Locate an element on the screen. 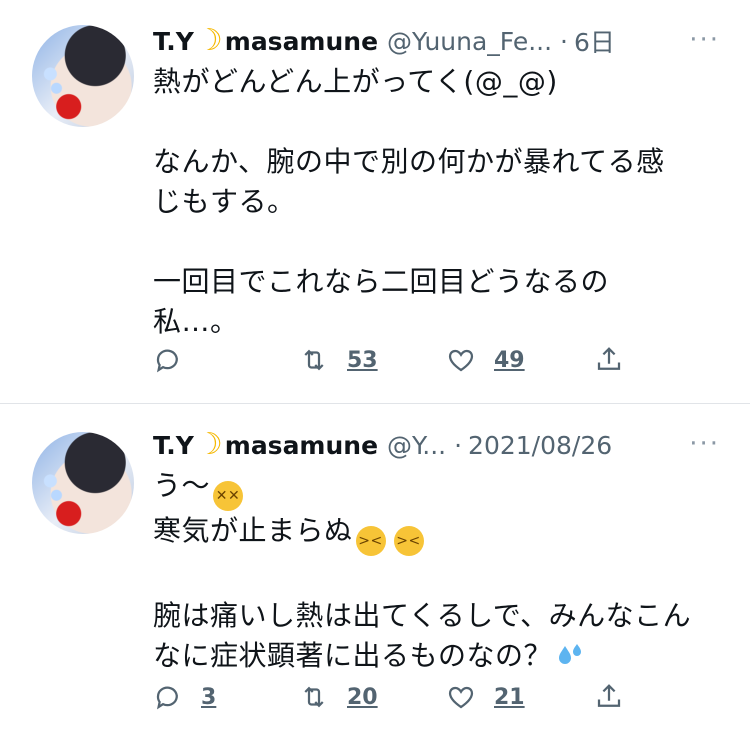 Image resolution: width=750 pixels, height=735 pixels. tweet-line: じもする。 is located at coordinates (224, 201).